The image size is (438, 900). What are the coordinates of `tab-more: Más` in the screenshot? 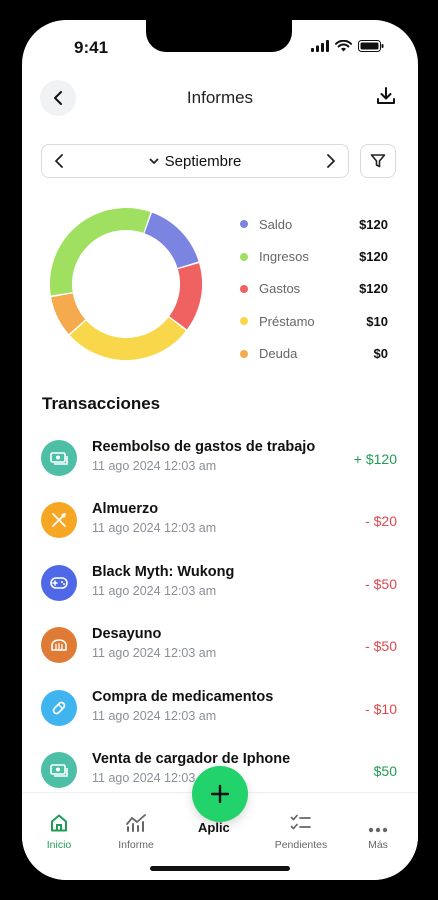 It's located at (378, 830).